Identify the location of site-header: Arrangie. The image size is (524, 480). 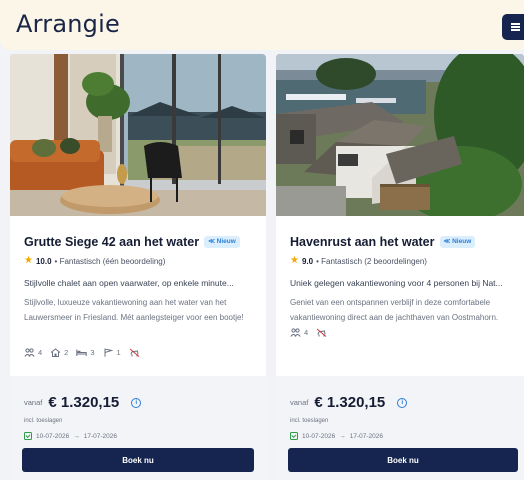
(262, 25).